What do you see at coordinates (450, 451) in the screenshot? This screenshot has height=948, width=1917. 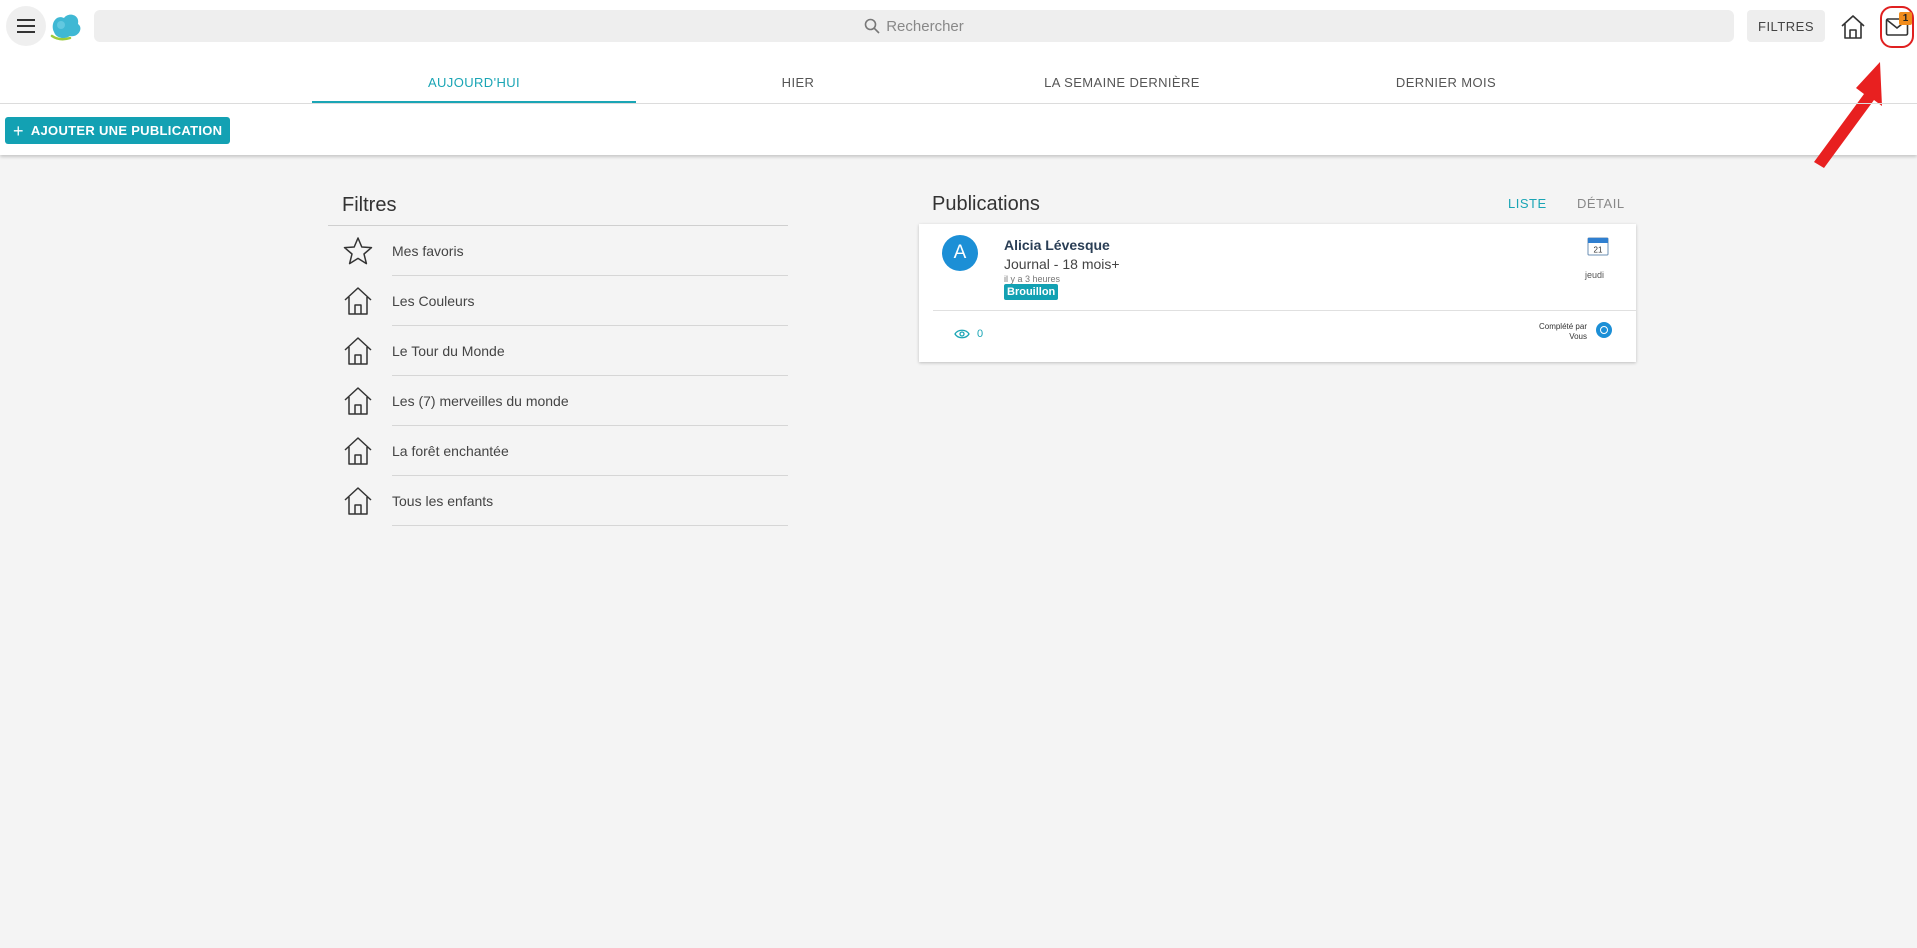 I see `filter-label: La forêt enchantée` at bounding box center [450, 451].